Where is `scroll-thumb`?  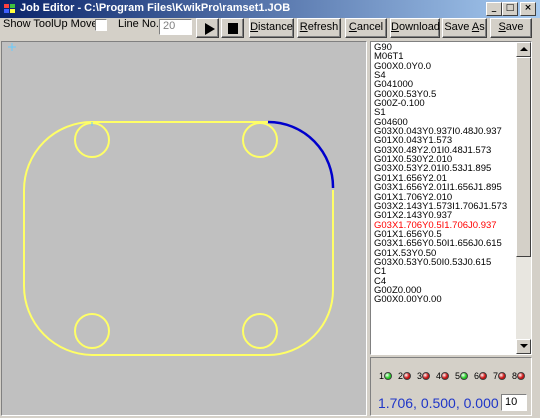 scroll-thumb is located at coordinates (523, 157).